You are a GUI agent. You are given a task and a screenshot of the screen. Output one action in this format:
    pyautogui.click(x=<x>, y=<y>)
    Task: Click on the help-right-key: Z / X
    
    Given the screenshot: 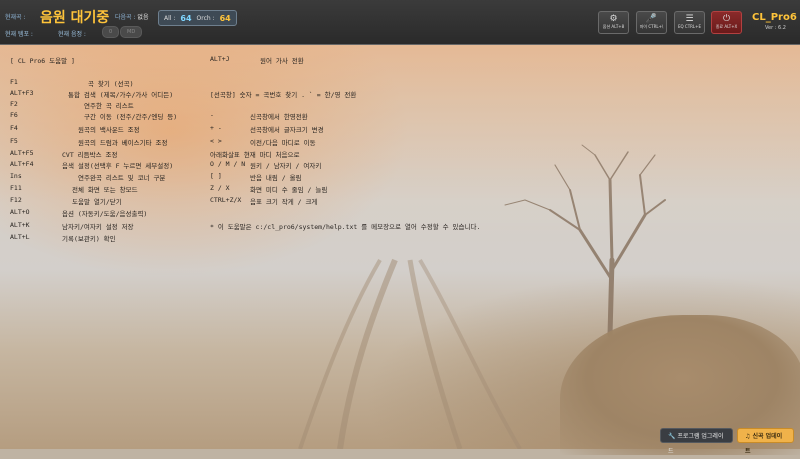 What is the action you would take?
    pyautogui.click(x=220, y=188)
    